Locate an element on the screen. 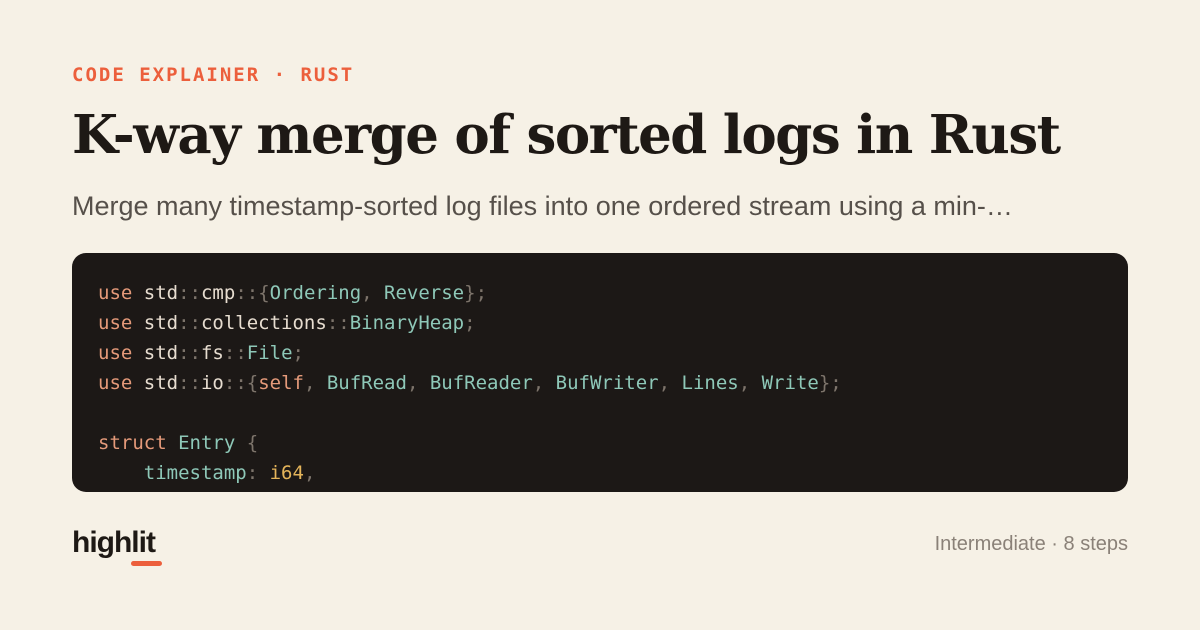 The width and height of the screenshot is (1200, 630). code-line: use std::collections::BinaryHeap; is located at coordinates (600, 323).